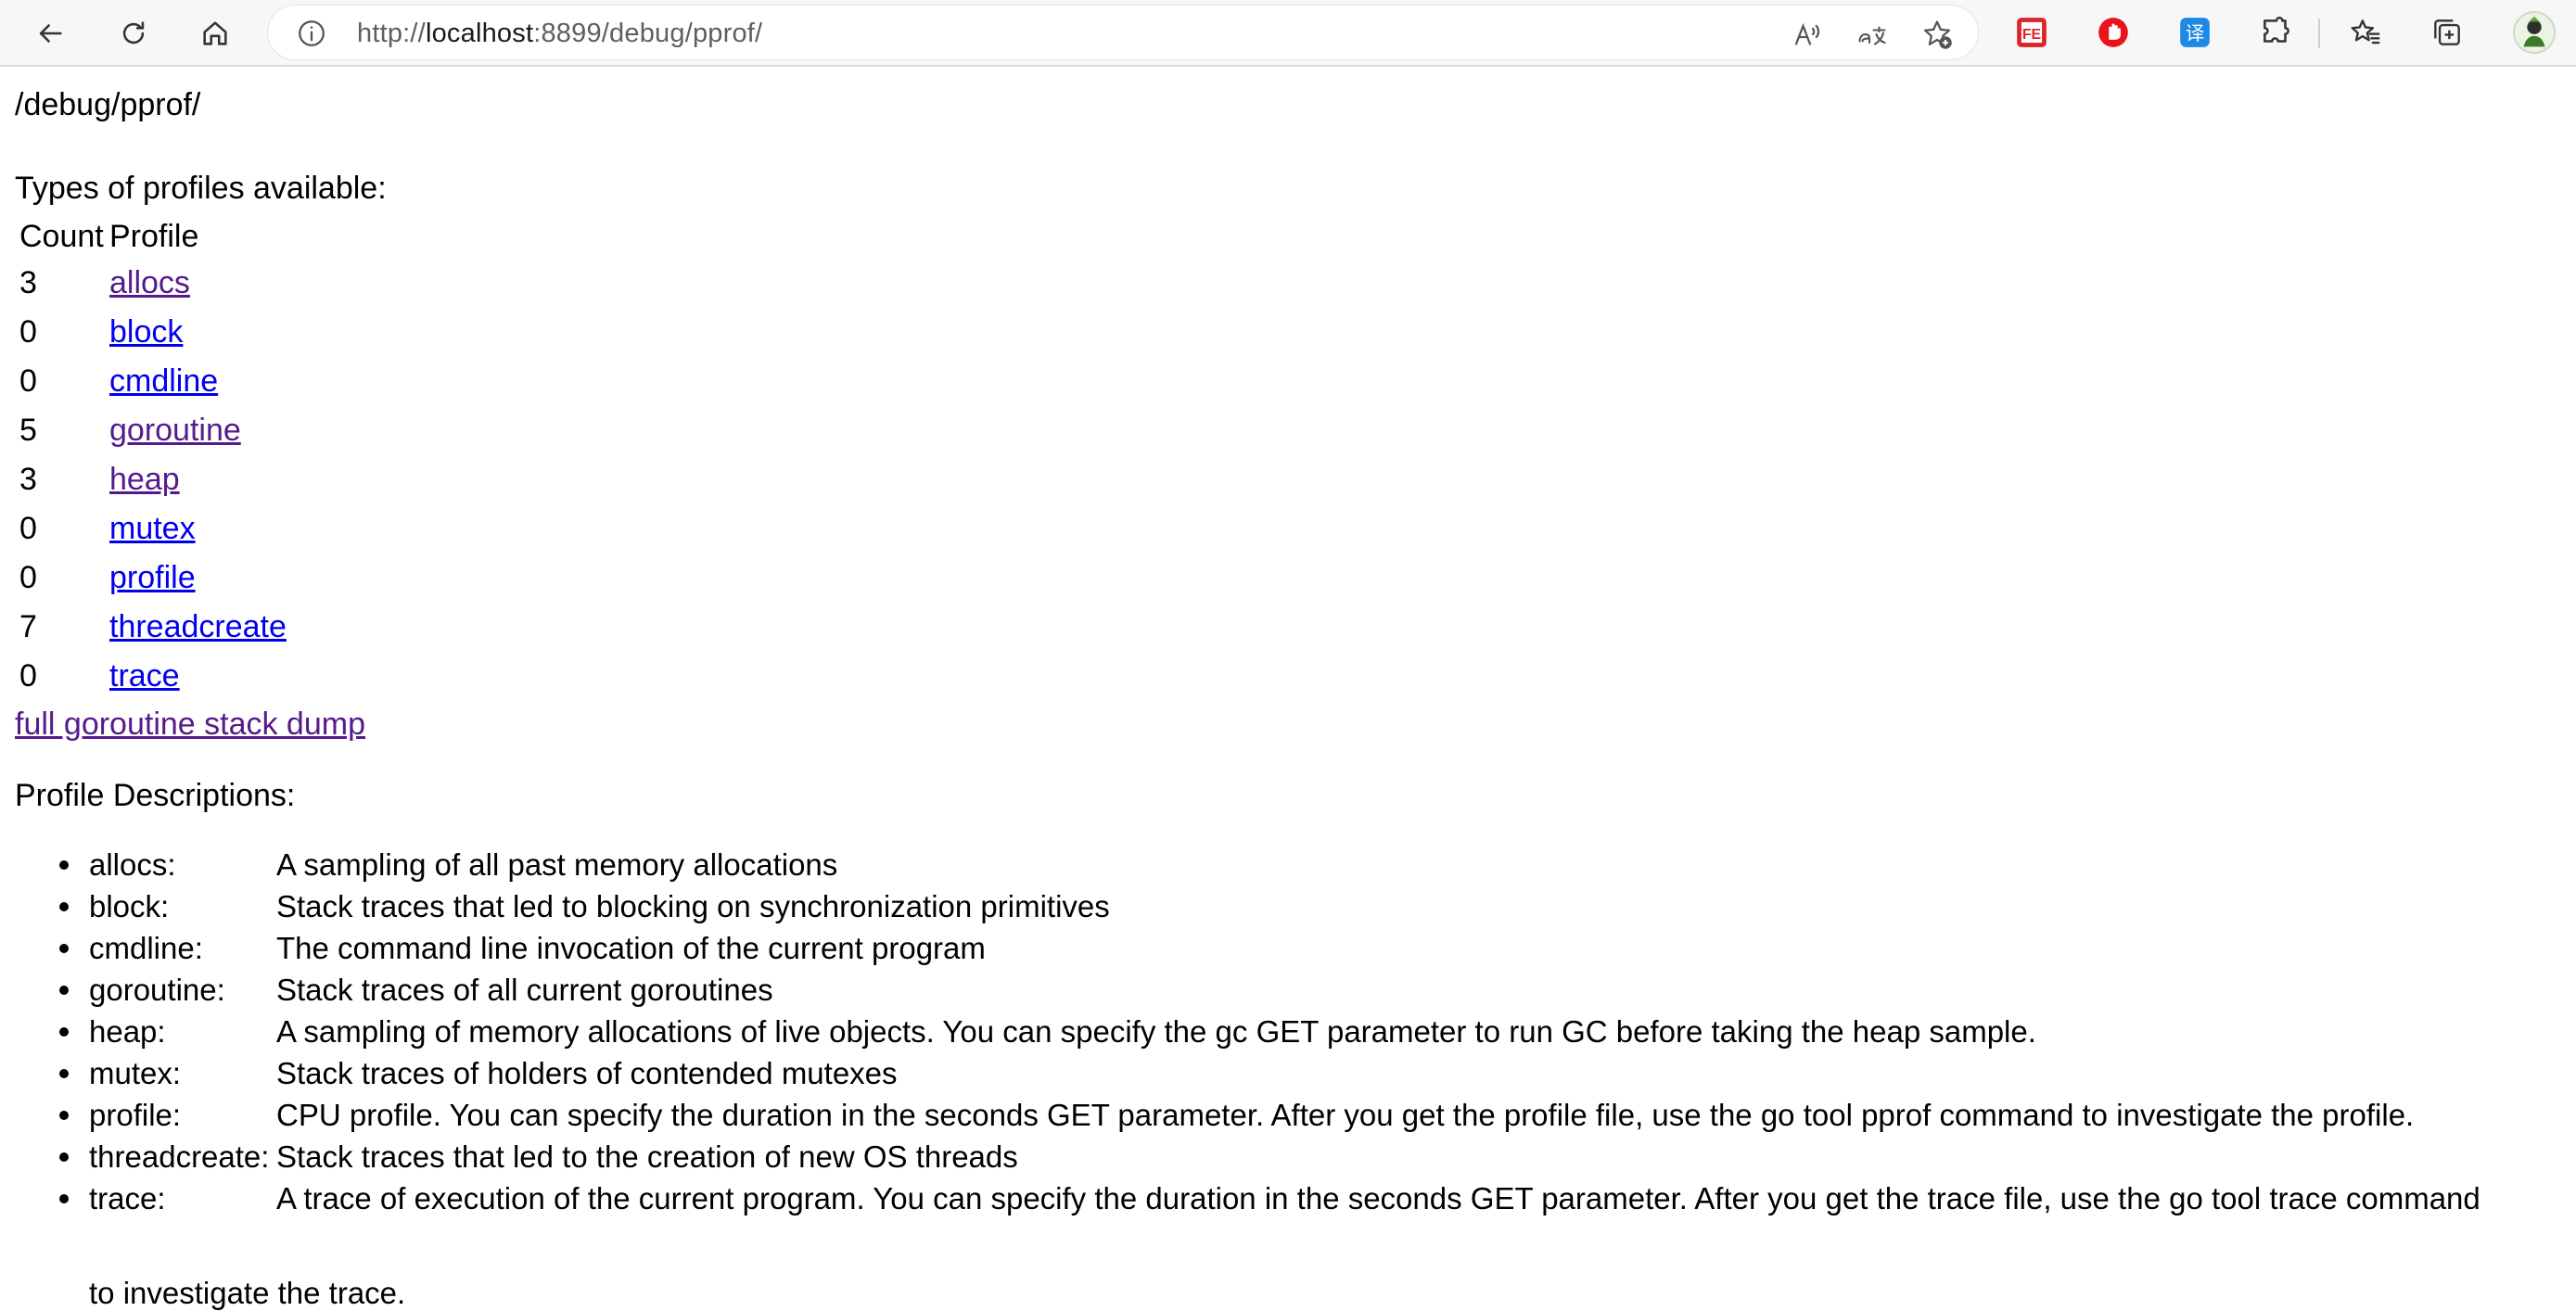 Image resolution: width=2576 pixels, height=1311 pixels. Describe the element at coordinates (180, 1156) in the screenshot. I see `description-name: threadcreate:` at that location.